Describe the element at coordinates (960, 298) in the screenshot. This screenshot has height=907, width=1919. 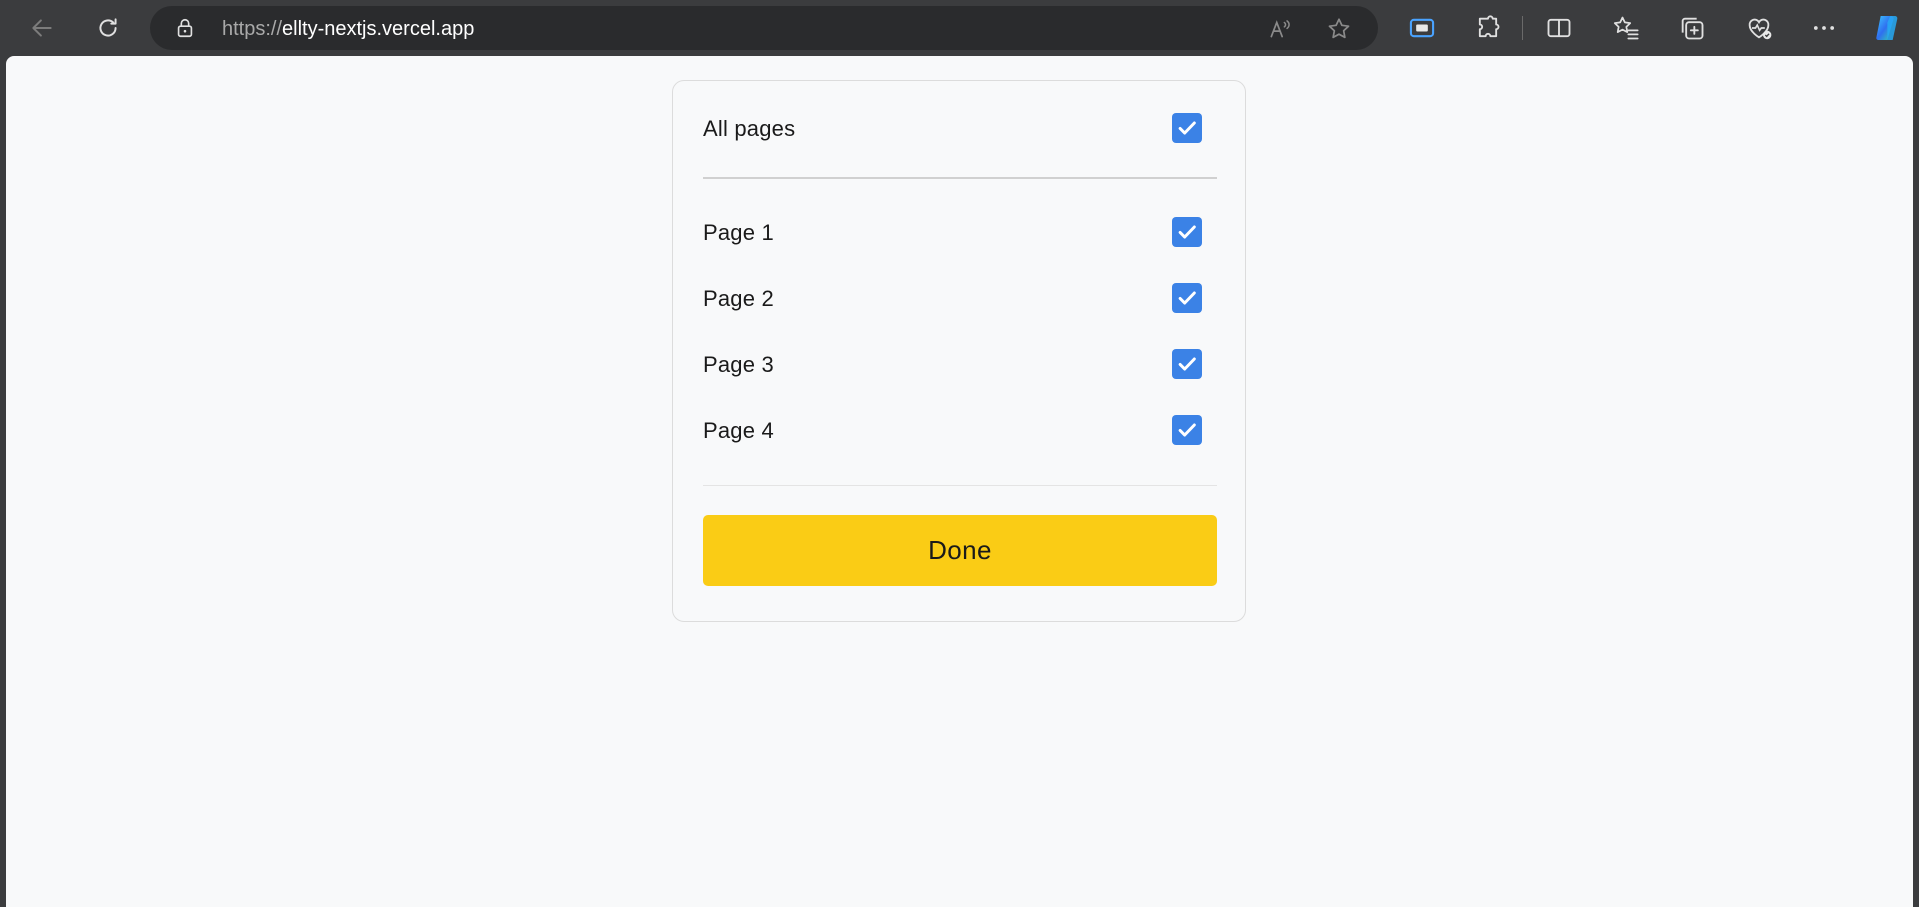
I see `page-row: Page 2` at that location.